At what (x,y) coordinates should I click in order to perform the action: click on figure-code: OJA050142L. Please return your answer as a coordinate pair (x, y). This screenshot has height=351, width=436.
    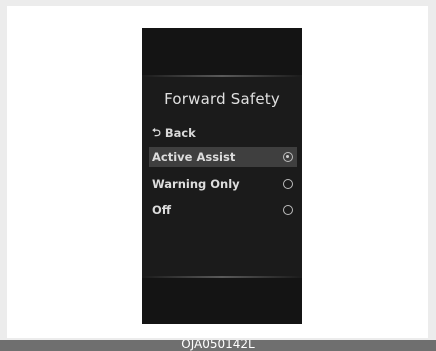
    Looking at the image, I should click on (218, 345).